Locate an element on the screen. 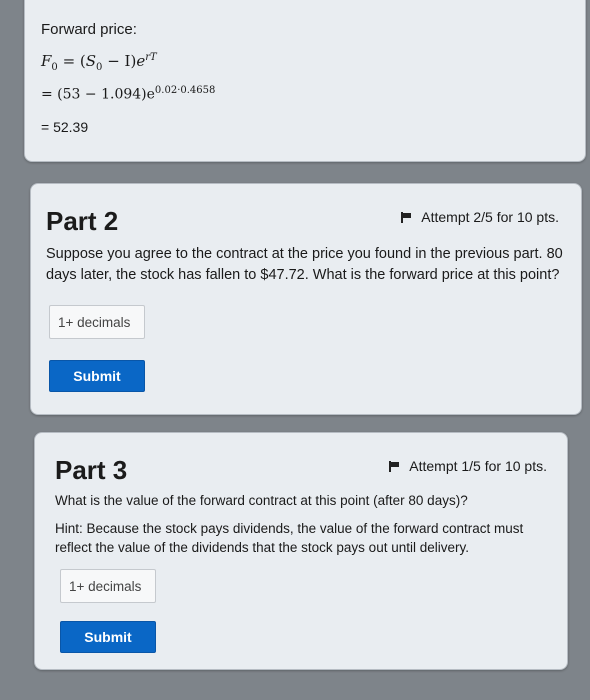 The height and width of the screenshot is (700, 590). formula-e: e is located at coordinates (141, 61).